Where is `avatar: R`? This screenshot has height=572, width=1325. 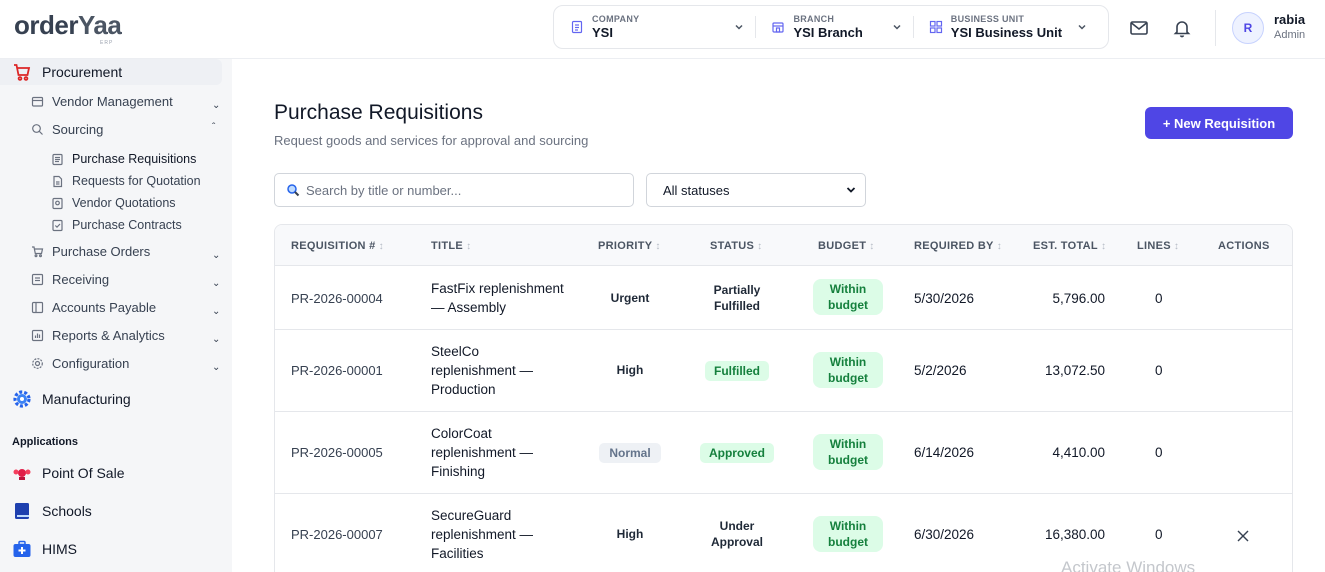
avatar: R is located at coordinates (1248, 28).